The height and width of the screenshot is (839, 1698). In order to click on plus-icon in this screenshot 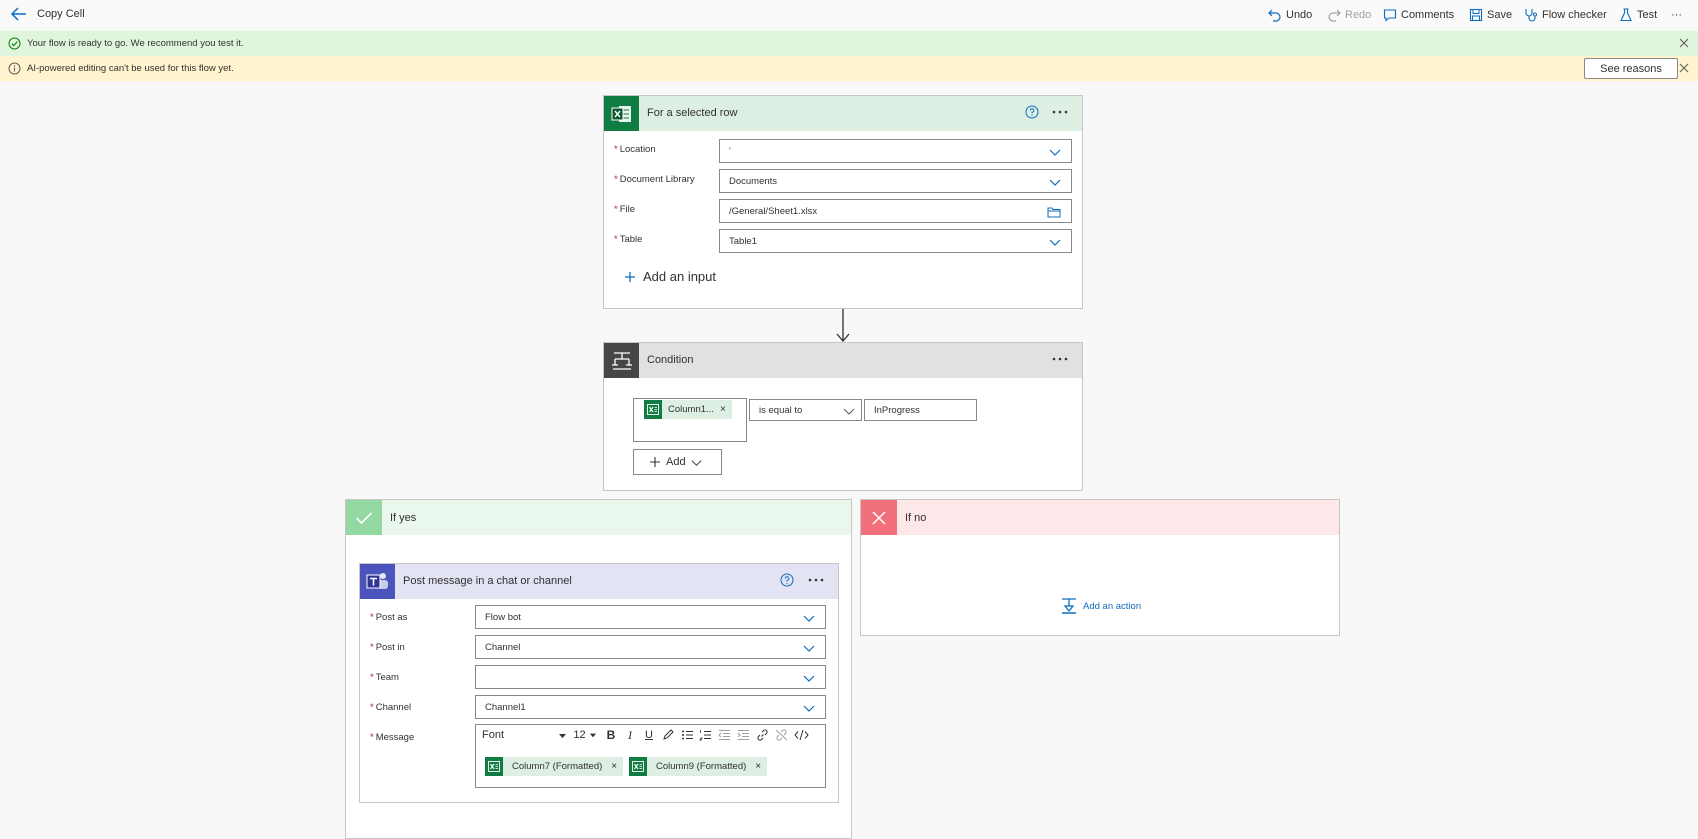, I will do `click(655, 462)`.